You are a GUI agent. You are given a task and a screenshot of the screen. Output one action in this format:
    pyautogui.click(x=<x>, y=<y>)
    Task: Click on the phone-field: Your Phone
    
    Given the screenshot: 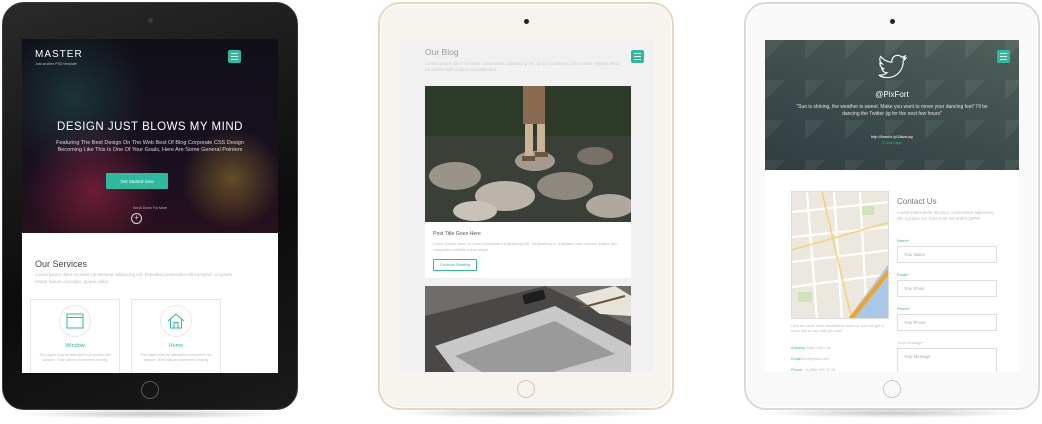 What is the action you would take?
    pyautogui.click(x=947, y=322)
    